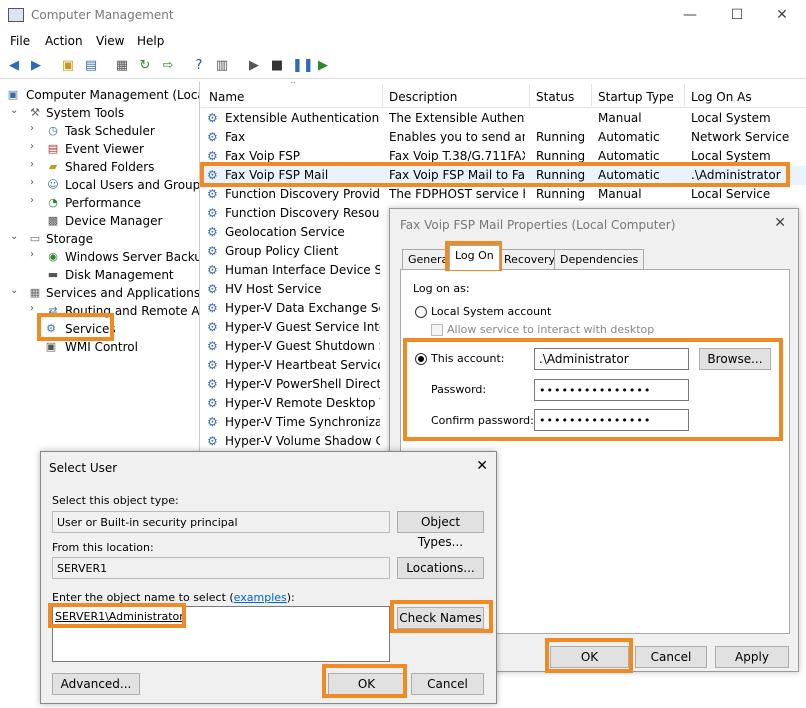 The image size is (806, 708). What do you see at coordinates (53, 256) in the screenshot?
I see `backup-icon: ◉` at bounding box center [53, 256].